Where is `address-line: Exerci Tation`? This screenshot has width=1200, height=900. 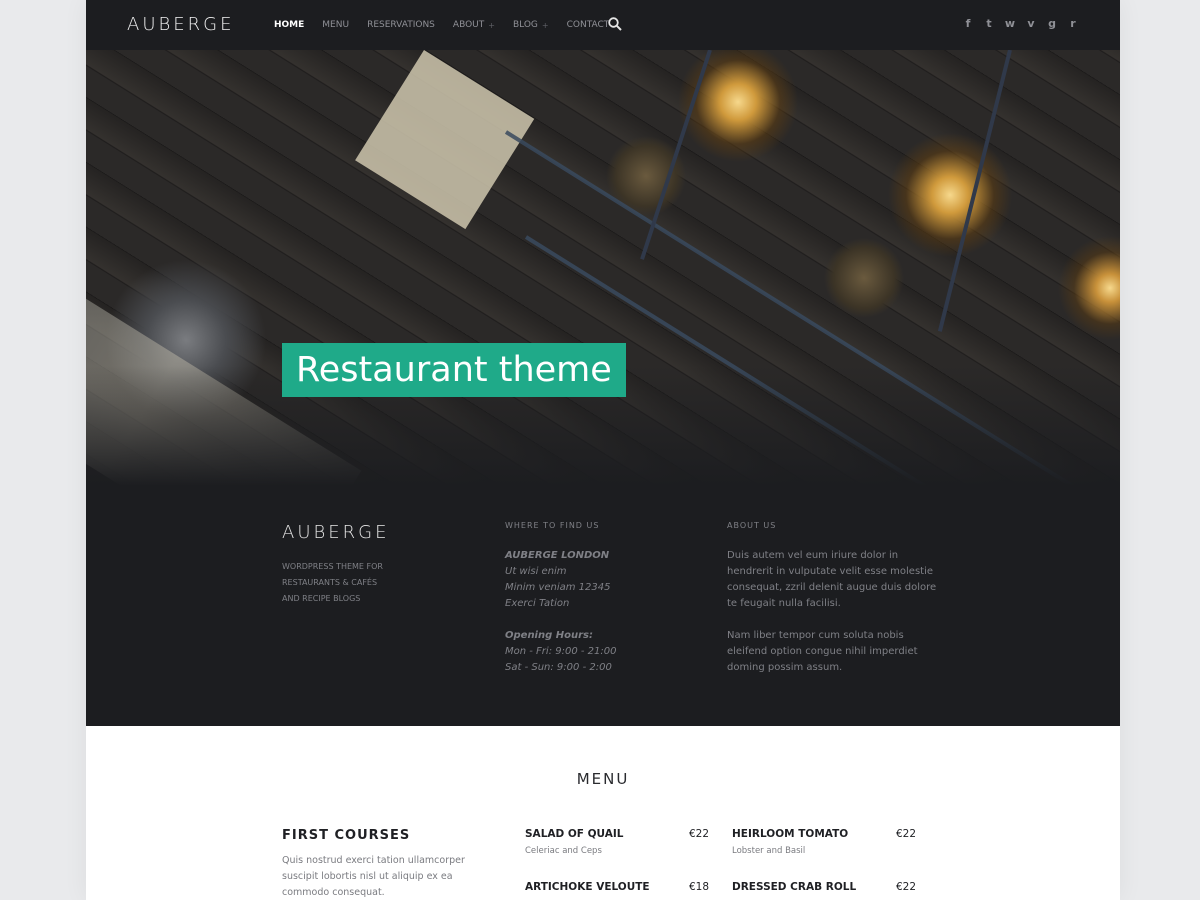 address-line: Exerci Tation is located at coordinates (537, 603).